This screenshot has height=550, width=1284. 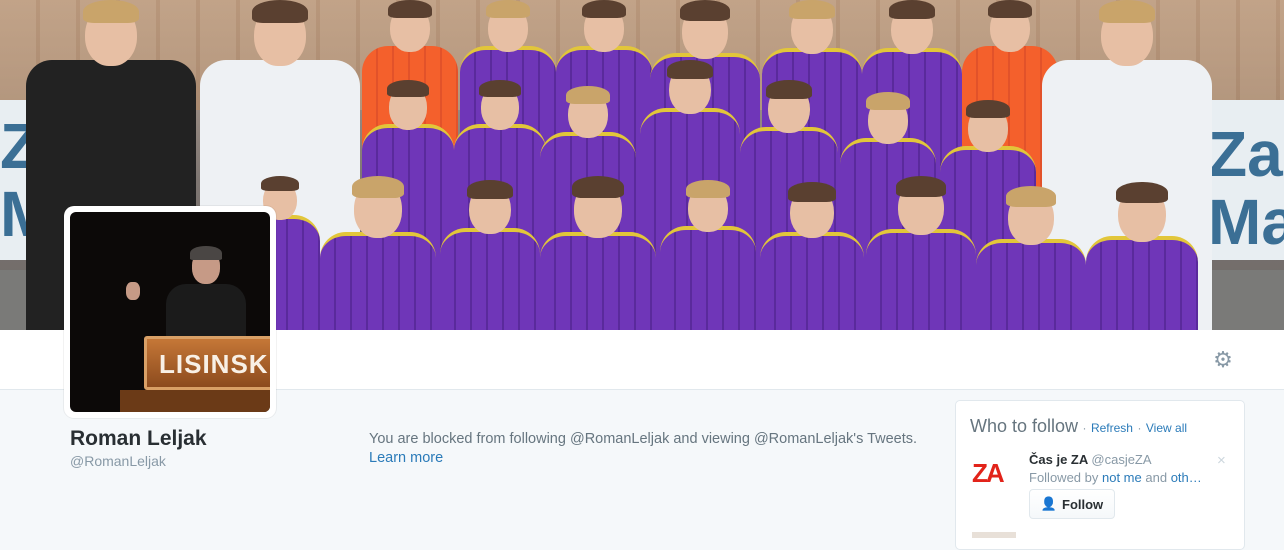 I want to click on view-all-link: View all, so click(x=1166, y=428).